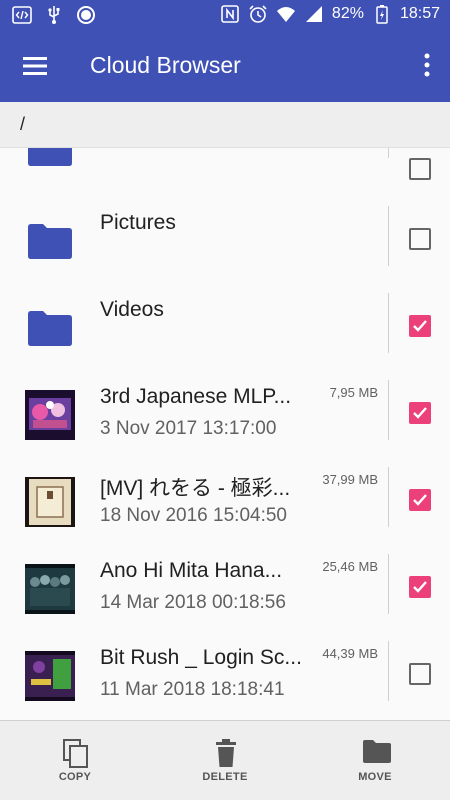 The height and width of the screenshot is (800, 450). I want to click on app-title: Cloud Browser, so click(165, 65).